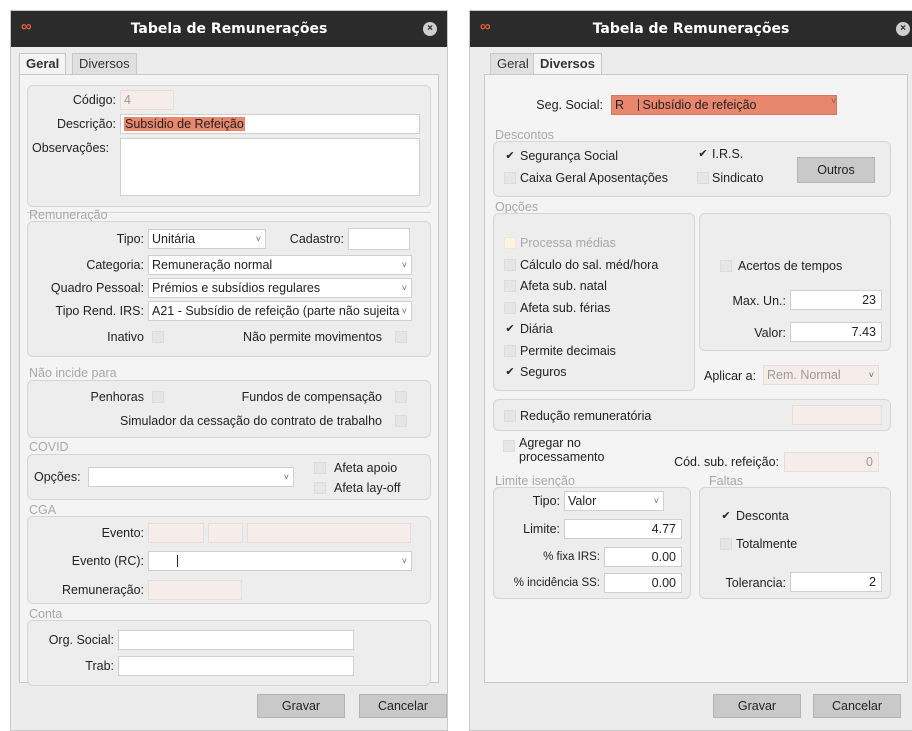 The image size is (912, 731). Describe the element at coordinates (836, 582) in the screenshot. I see `tolerancia-field: 2` at that location.